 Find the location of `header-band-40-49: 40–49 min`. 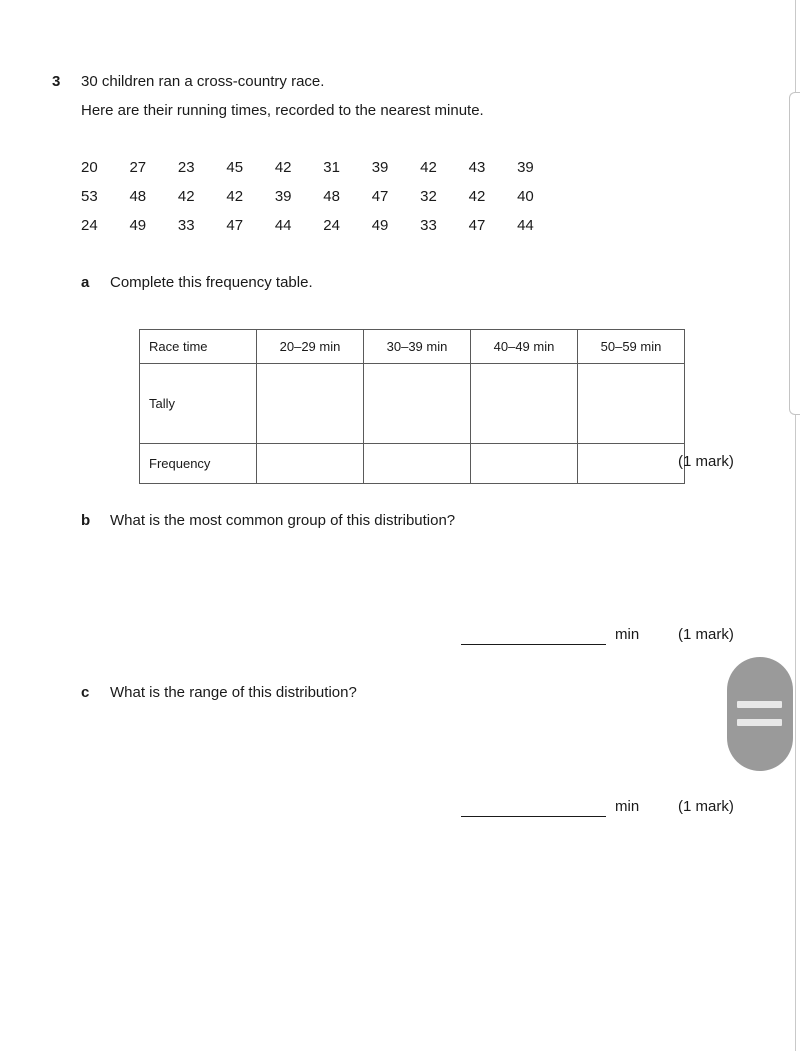

header-band-40-49: 40–49 min is located at coordinates (524, 346).